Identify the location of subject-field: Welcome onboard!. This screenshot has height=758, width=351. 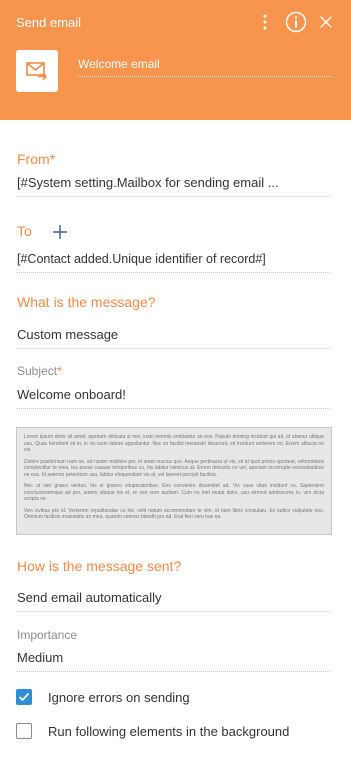
(173, 398).